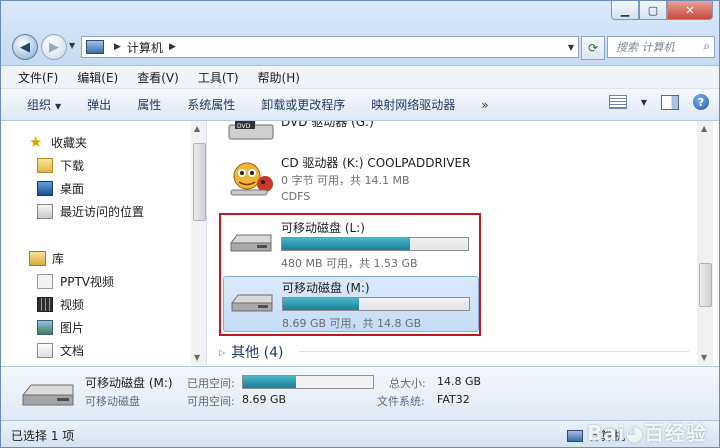  What do you see at coordinates (211, 401) in the screenshot?
I see `details-free-label: 可用空间:` at bounding box center [211, 401].